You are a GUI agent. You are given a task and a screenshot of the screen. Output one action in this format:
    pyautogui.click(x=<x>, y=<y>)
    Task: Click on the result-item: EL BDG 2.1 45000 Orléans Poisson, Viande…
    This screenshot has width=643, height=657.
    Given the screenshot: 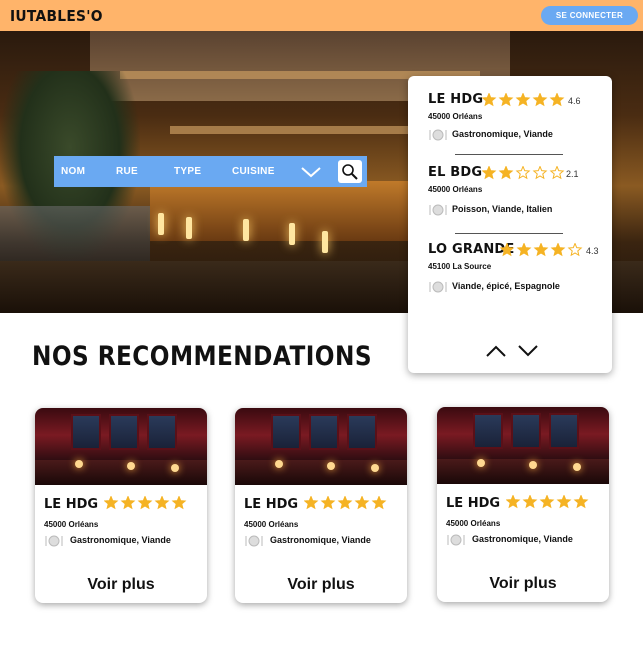 What is the action you would take?
    pyautogui.click(x=503, y=190)
    